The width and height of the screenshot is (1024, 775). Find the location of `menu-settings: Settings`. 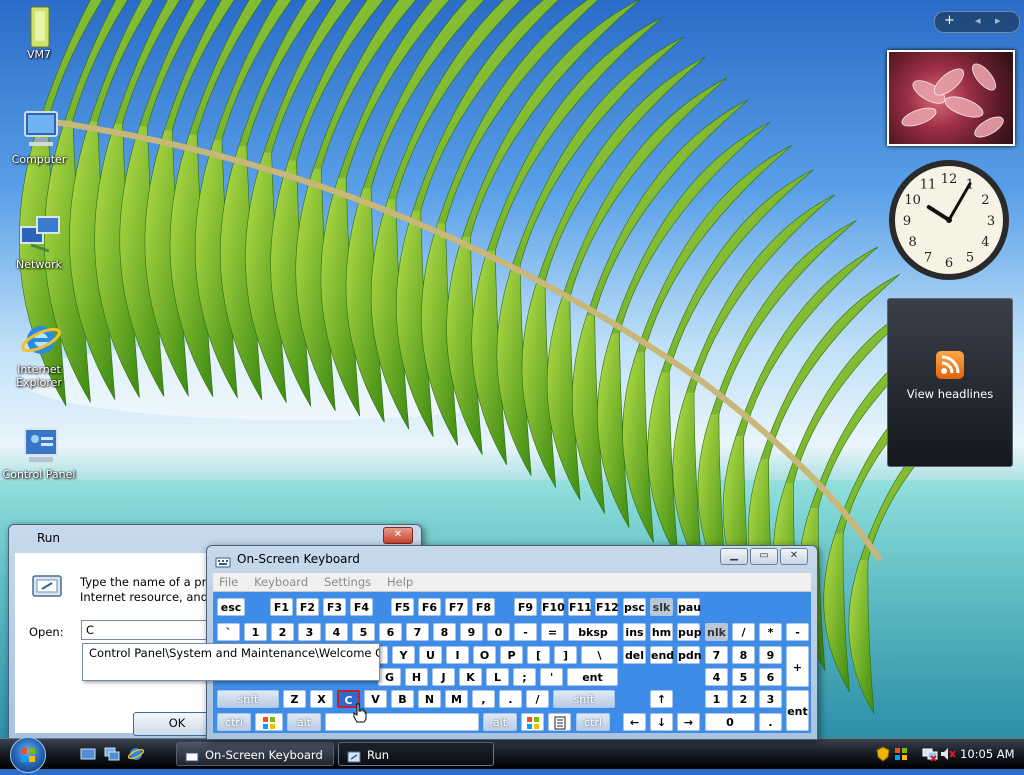

menu-settings: Settings is located at coordinates (347, 582).